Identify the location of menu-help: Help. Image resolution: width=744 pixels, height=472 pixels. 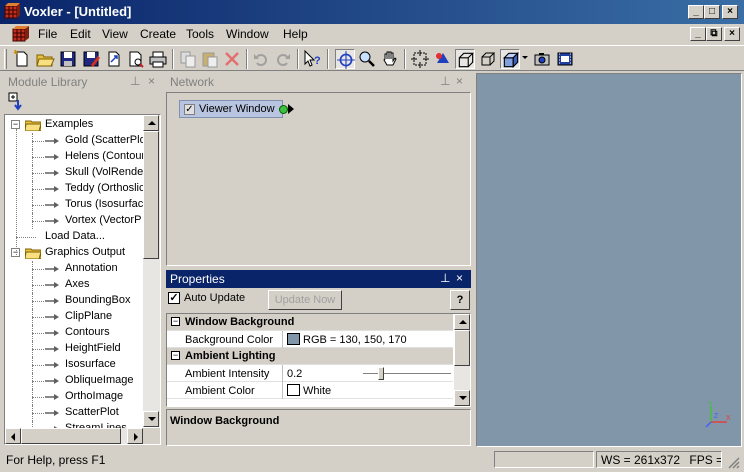
(295, 34).